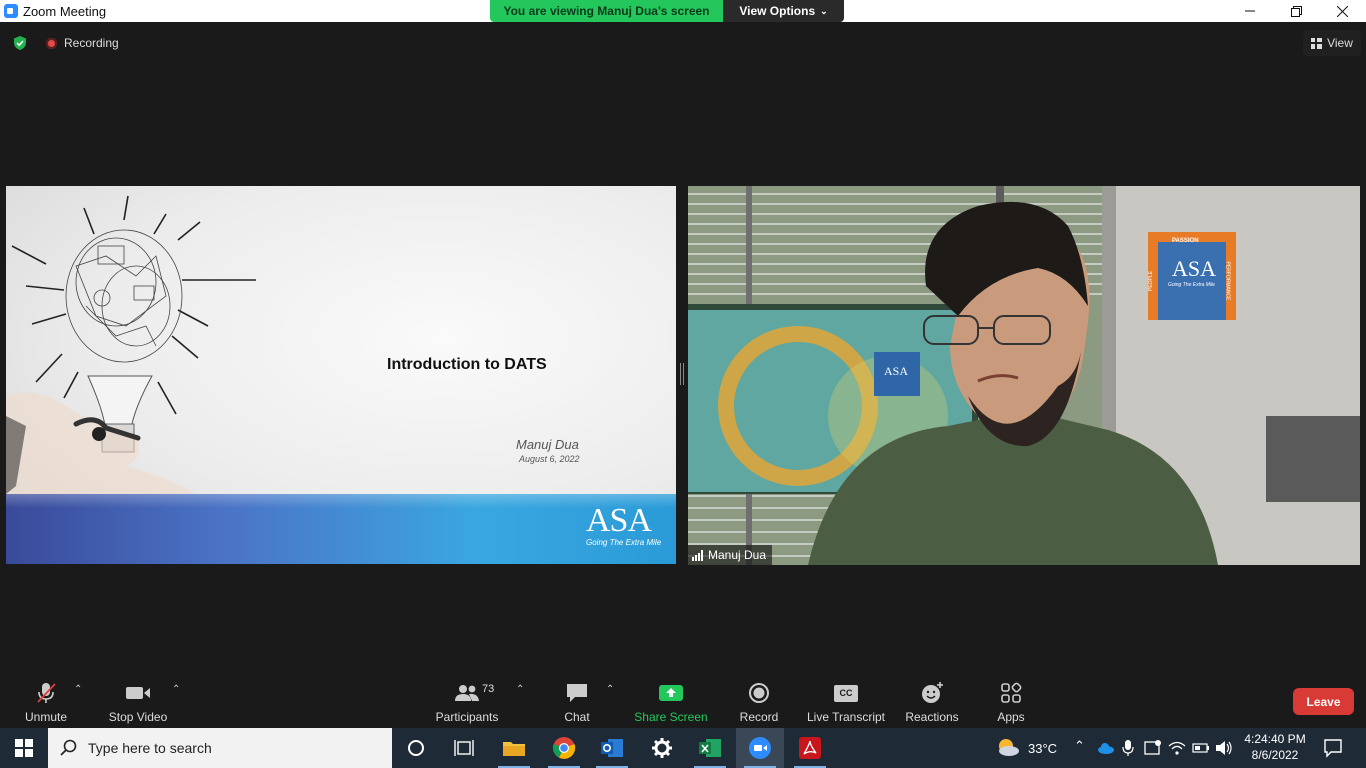  I want to click on slide-author: Manuj Dua, so click(547, 444).